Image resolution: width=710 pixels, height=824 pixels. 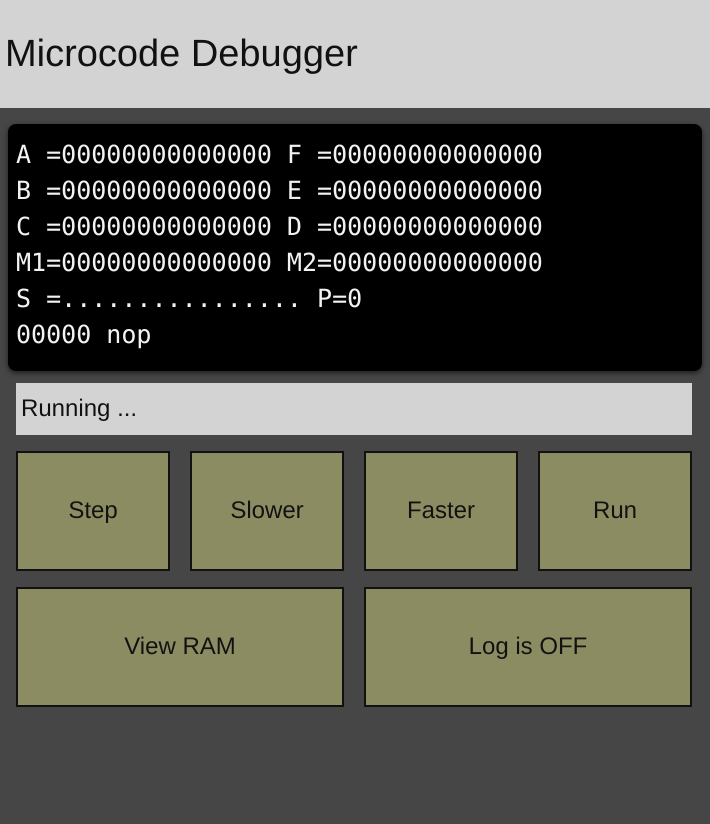 I want to click on app-title: Microcode Debugger, so click(x=181, y=54).